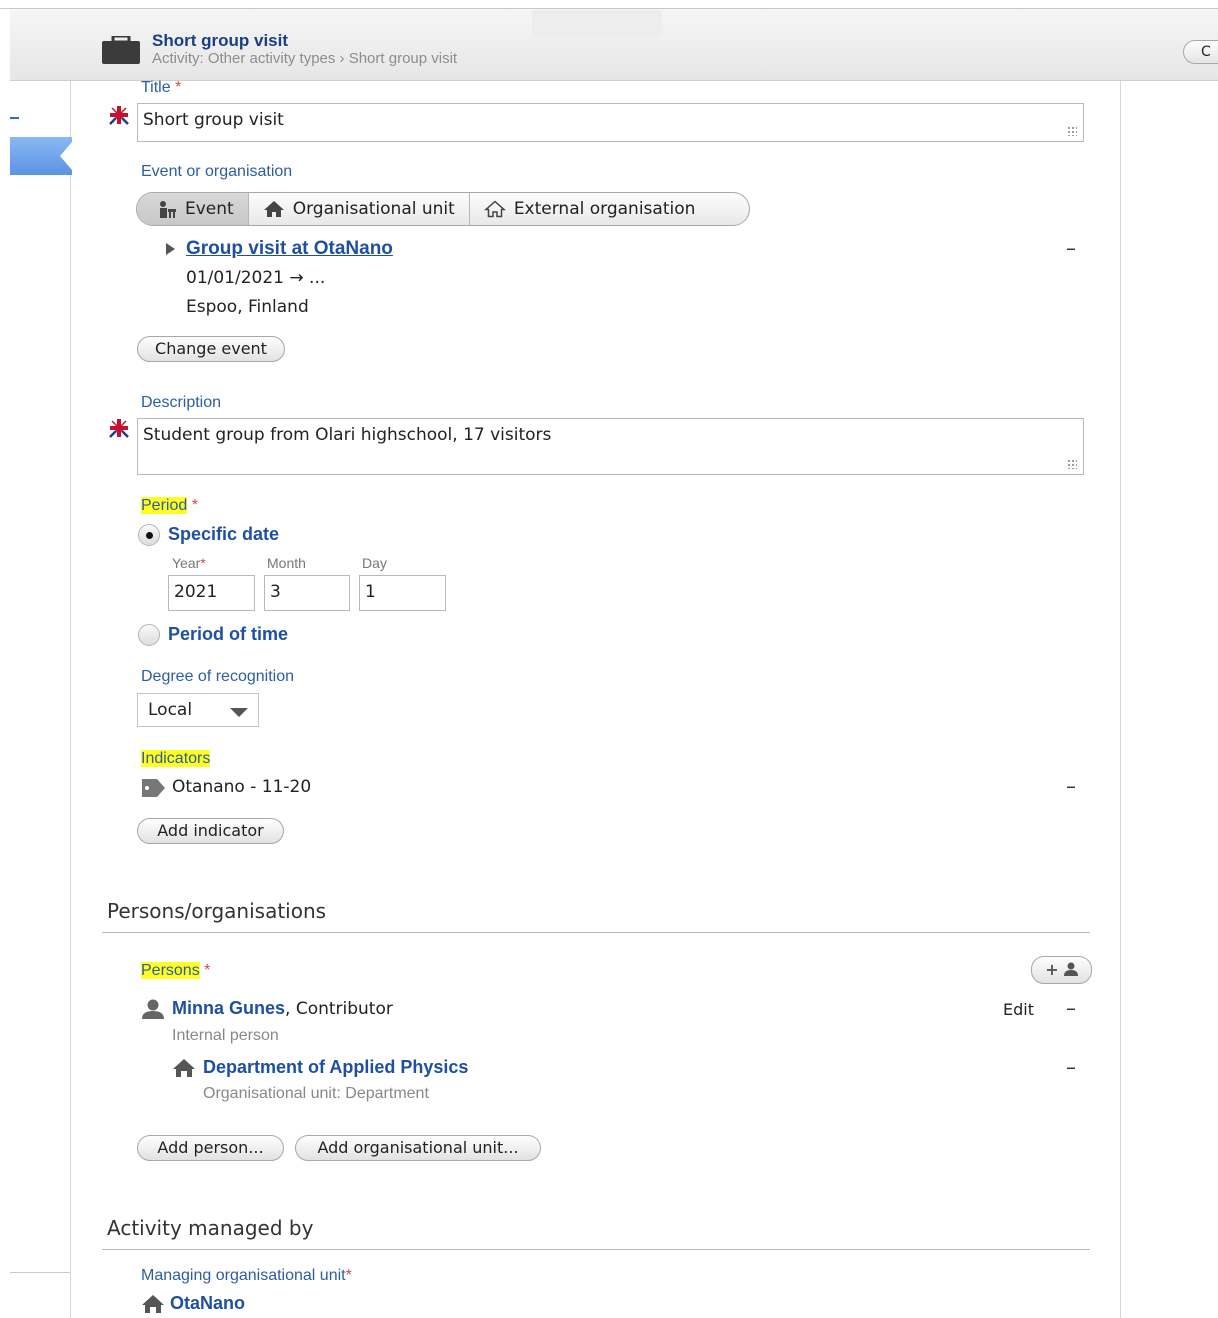 Image resolution: width=1218 pixels, height=1318 pixels. I want to click on content-frame-right, so click(1120, 699).